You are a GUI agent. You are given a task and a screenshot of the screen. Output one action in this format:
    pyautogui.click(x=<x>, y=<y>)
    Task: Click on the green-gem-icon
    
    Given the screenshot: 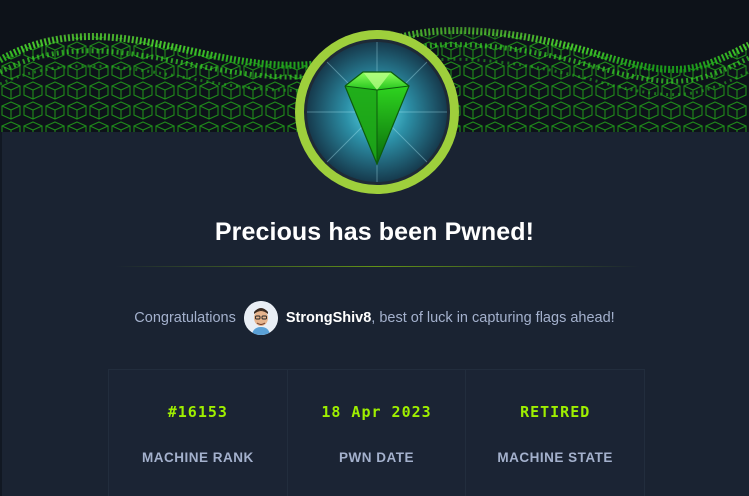 What is the action you would take?
    pyautogui.click(x=377, y=112)
    